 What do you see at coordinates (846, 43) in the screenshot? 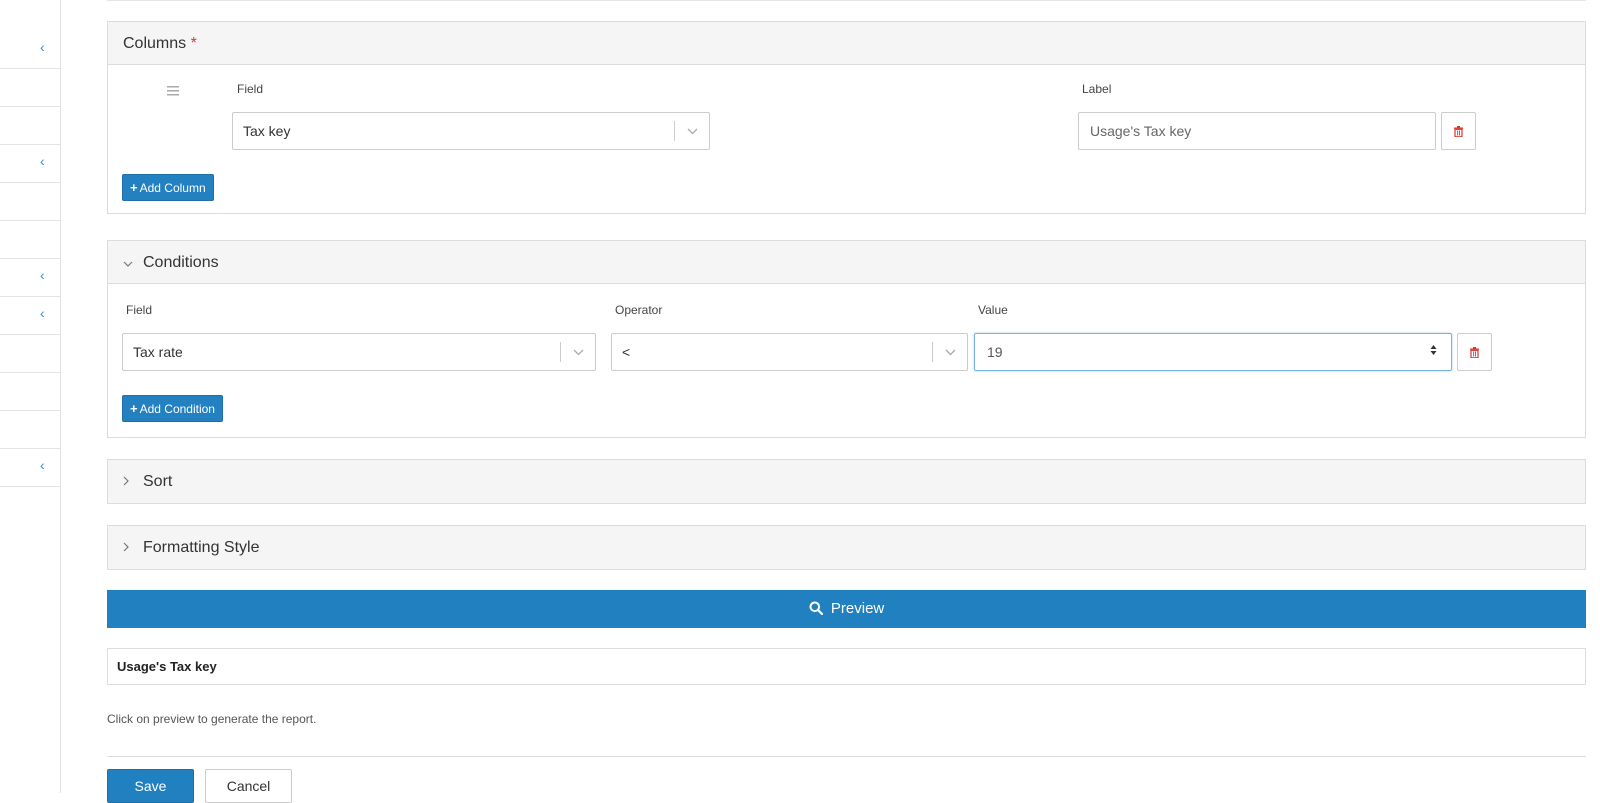
I see `columns-panel-header: Columns *` at bounding box center [846, 43].